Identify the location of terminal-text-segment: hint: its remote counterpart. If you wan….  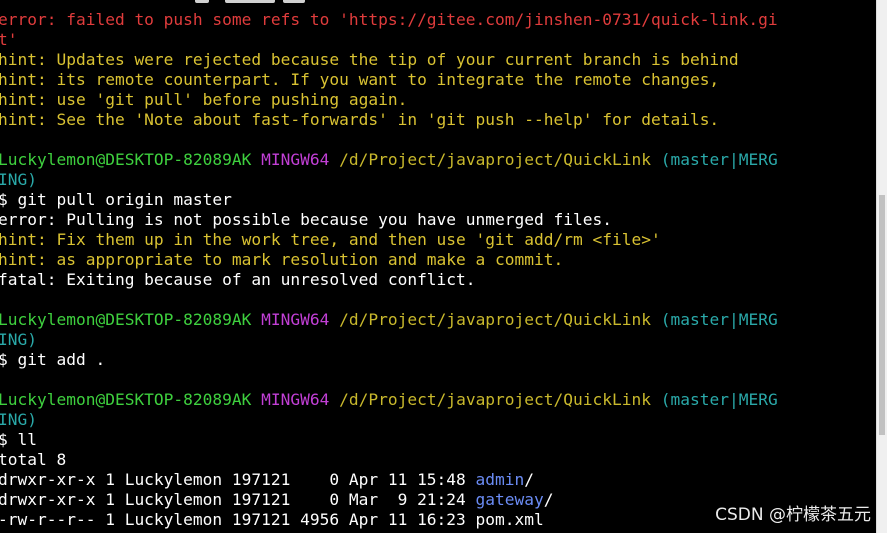
(360, 79).